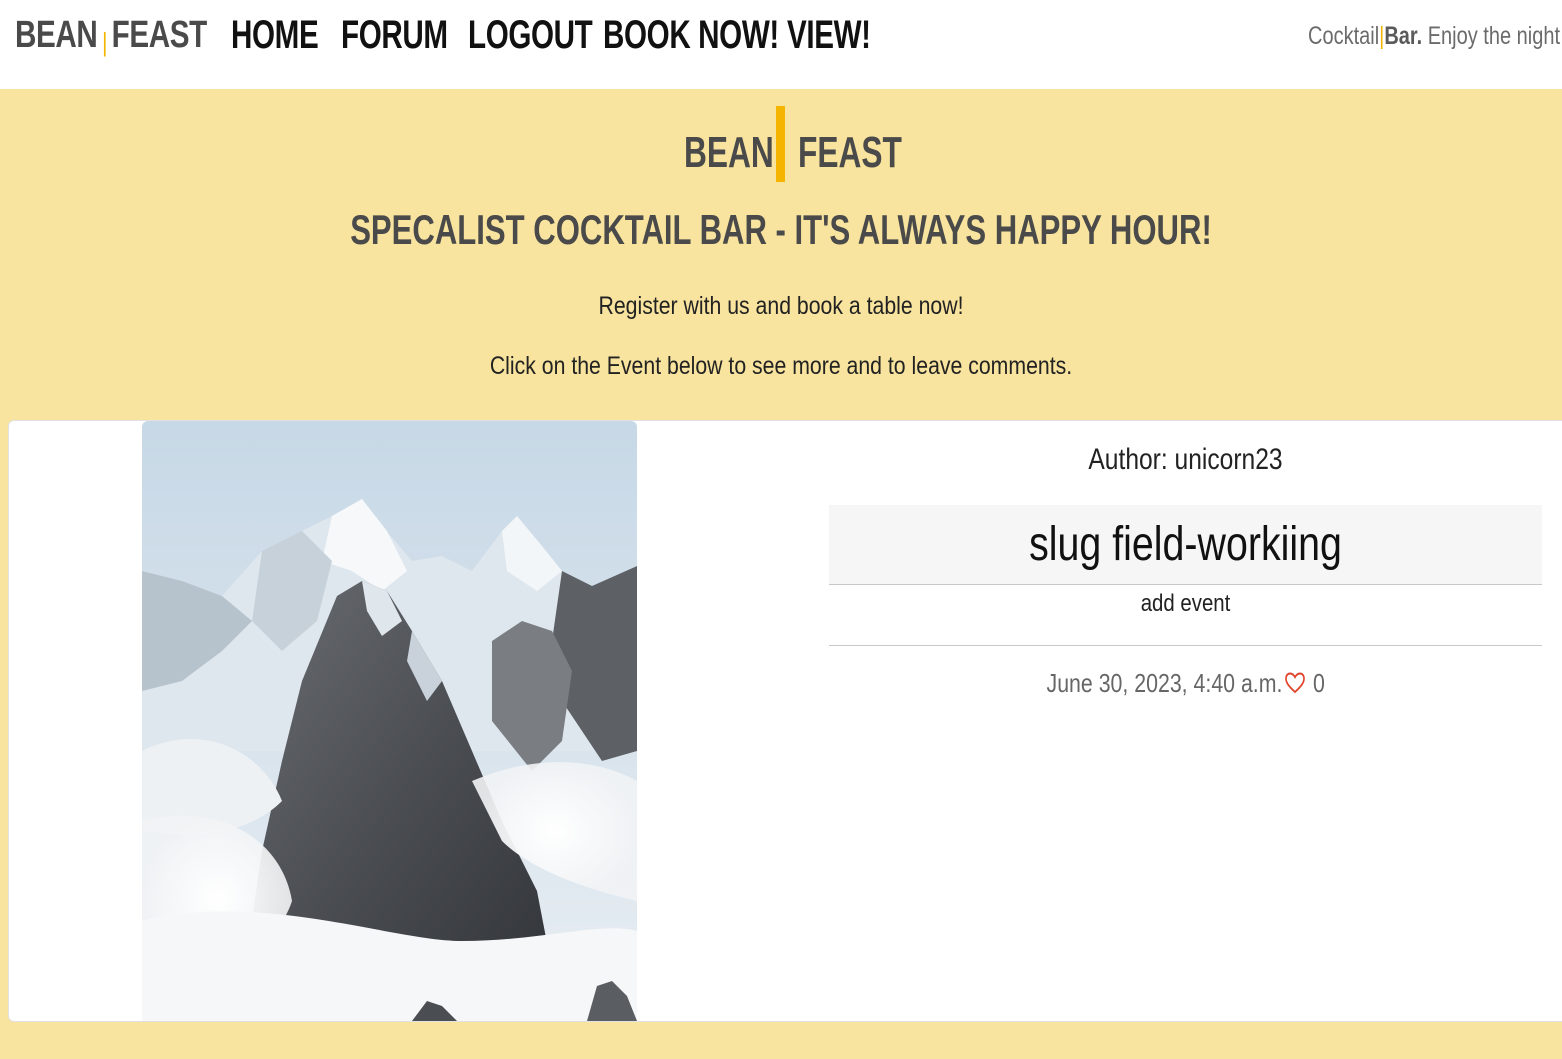  I want to click on hero-logo-bar, so click(780, 144).